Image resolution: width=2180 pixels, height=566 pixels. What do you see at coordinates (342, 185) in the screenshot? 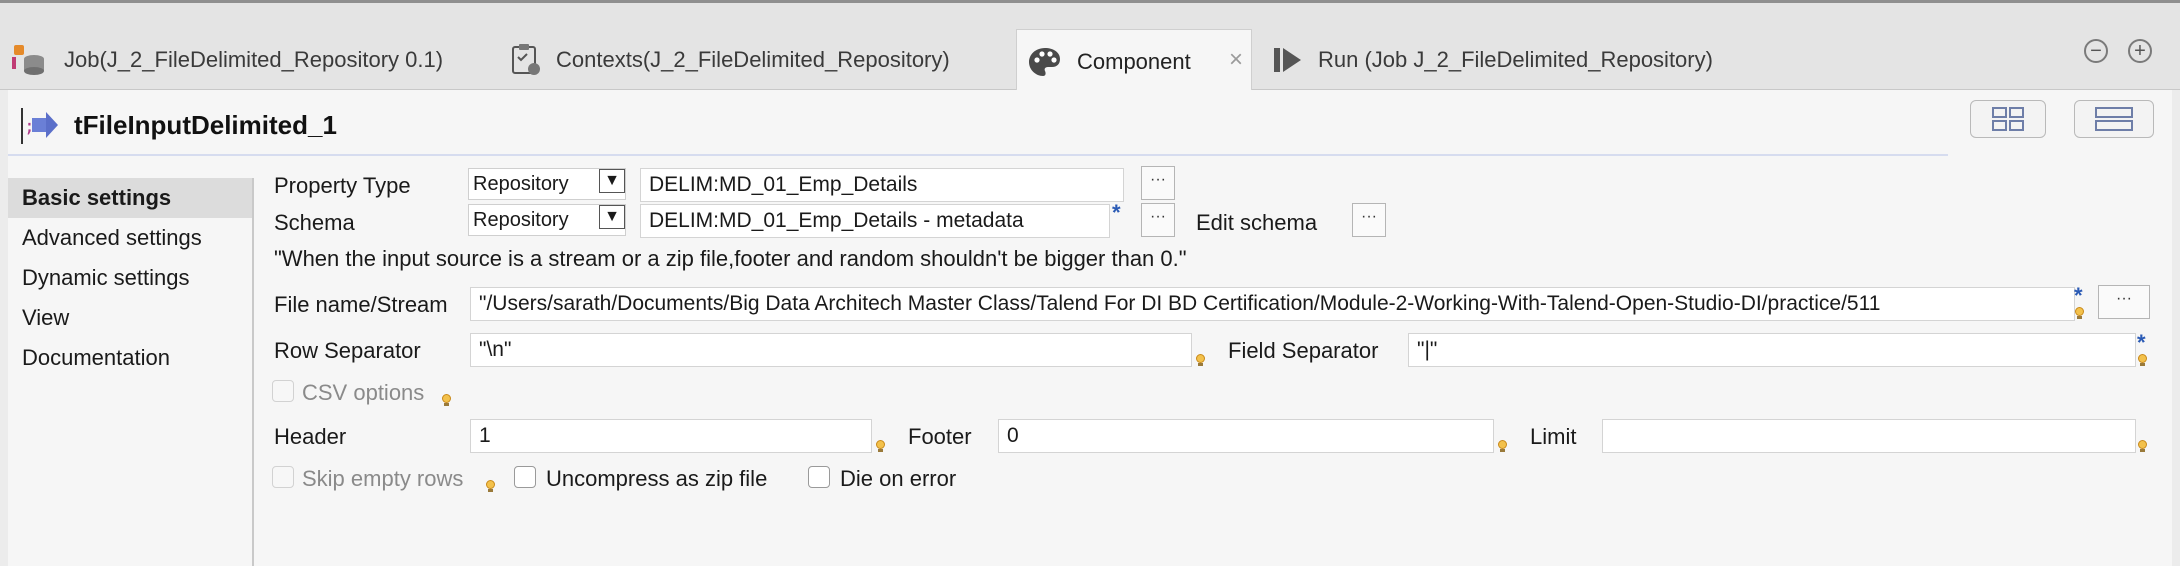
I see `property-type-label: Property Type` at bounding box center [342, 185].